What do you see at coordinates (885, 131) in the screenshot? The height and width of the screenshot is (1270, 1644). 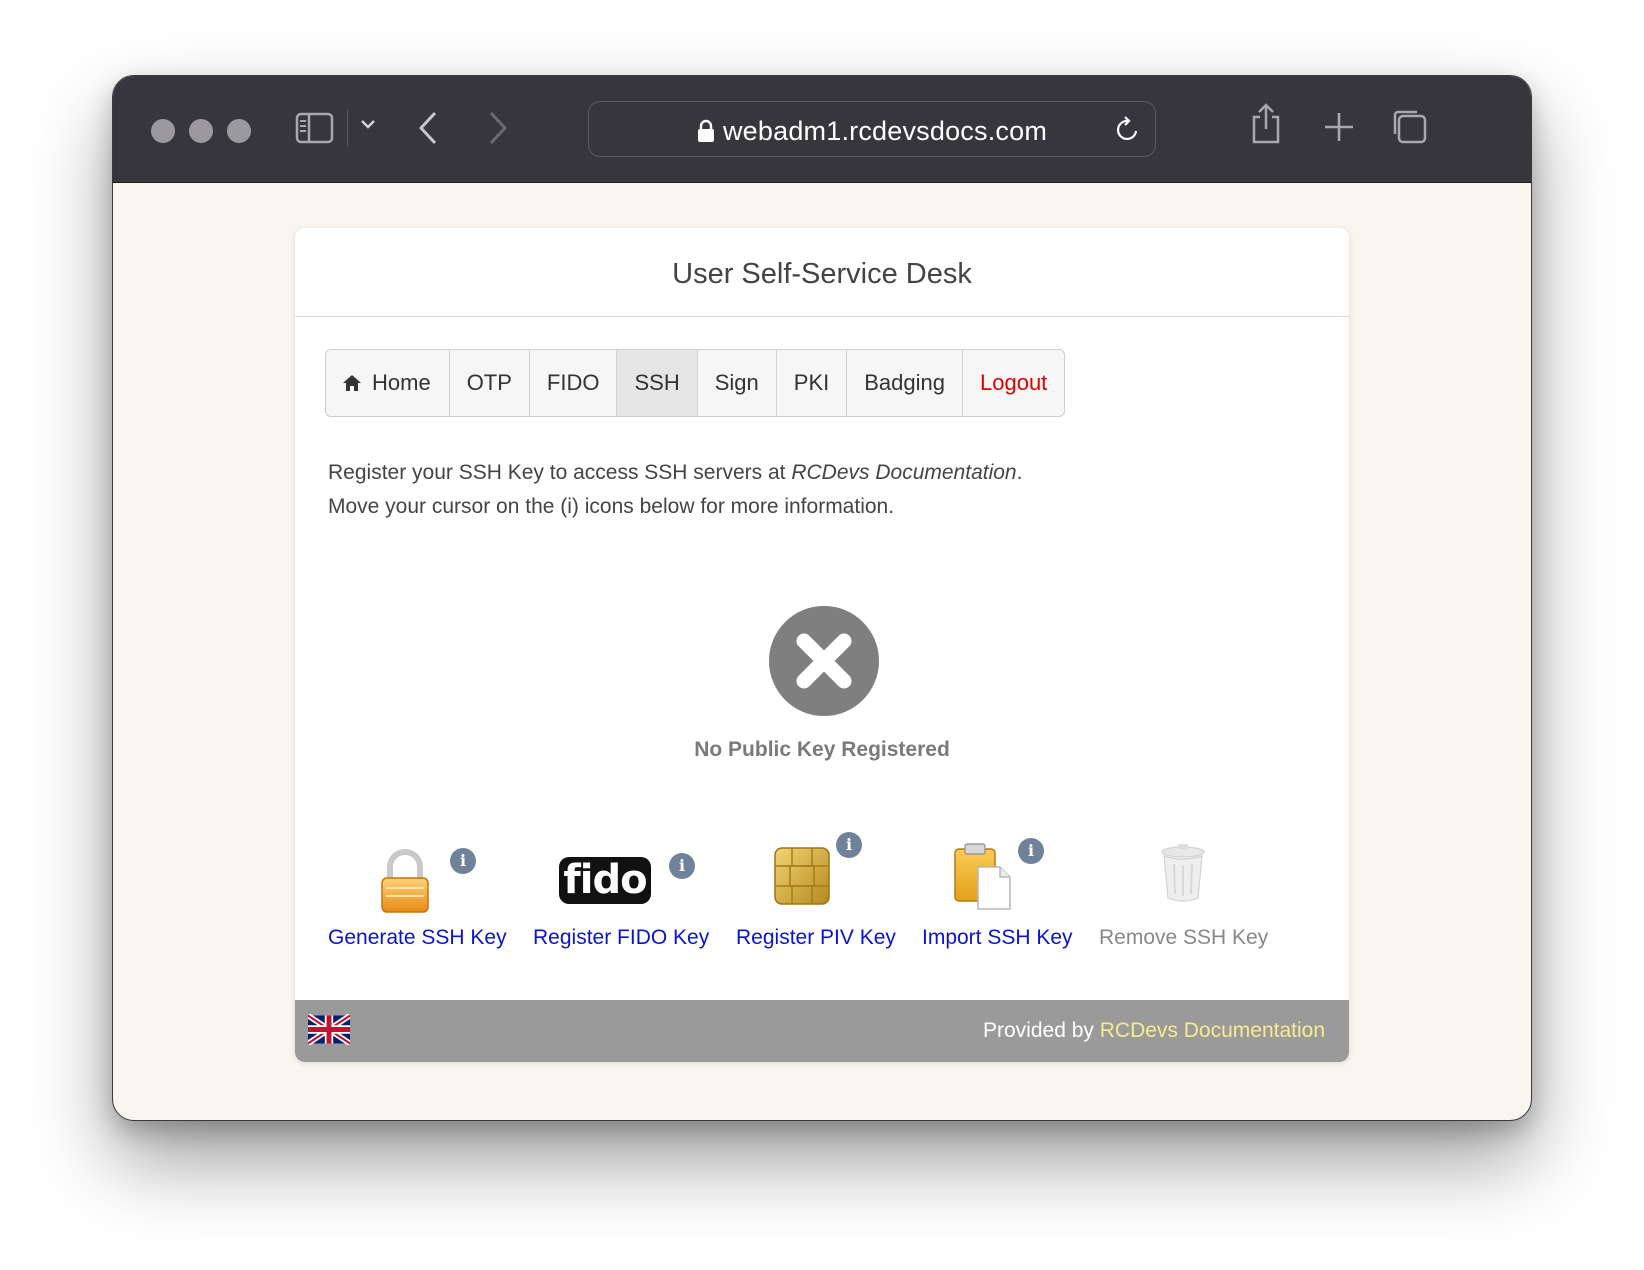 I see `url-text: webadm1.rcdevsdocs.com` at bounding box center [885, 131].